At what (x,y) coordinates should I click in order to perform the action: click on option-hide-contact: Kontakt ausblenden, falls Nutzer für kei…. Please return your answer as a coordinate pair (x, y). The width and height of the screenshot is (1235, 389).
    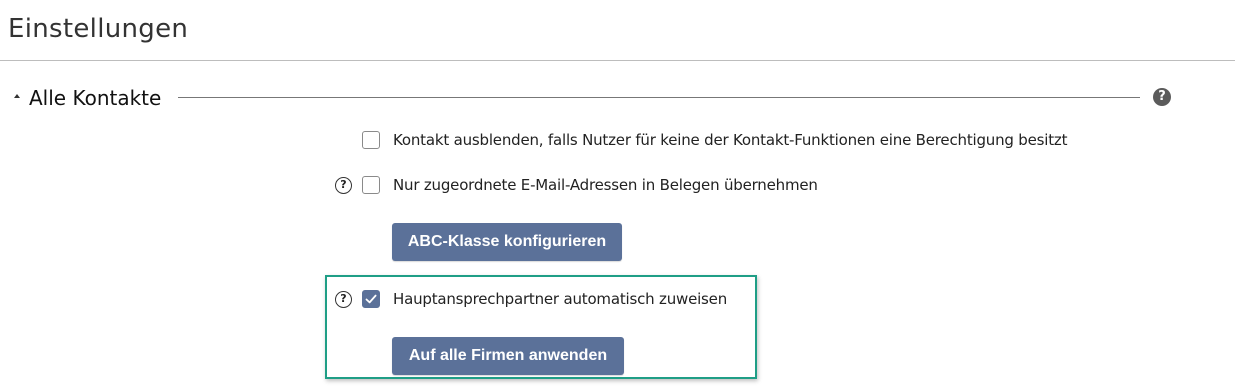
    Looking at the image, I should click on (722, 141).